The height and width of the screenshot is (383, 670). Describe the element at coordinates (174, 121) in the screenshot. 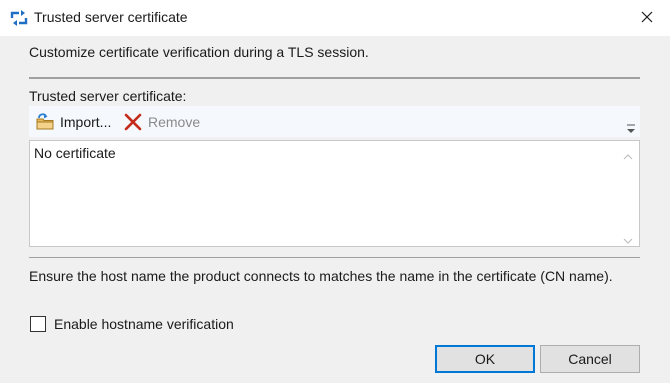

I see `remove-label: Remove` at that location.